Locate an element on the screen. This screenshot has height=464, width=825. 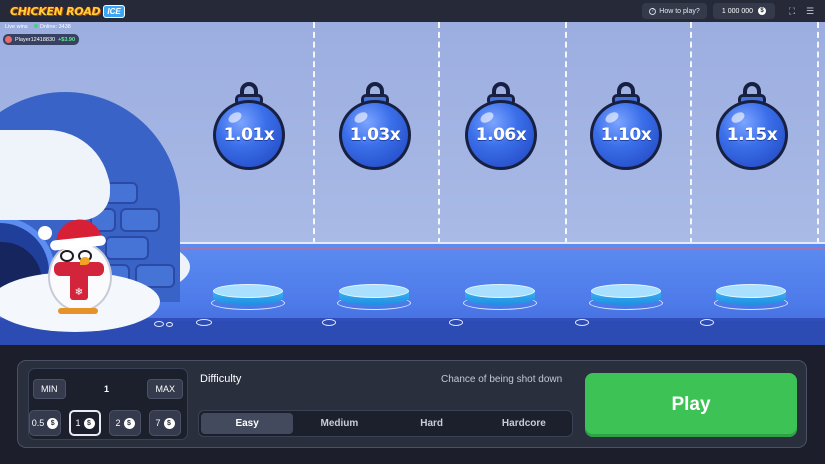
how-to-play-button: ? How to play? is located at coordinates (674, 11).